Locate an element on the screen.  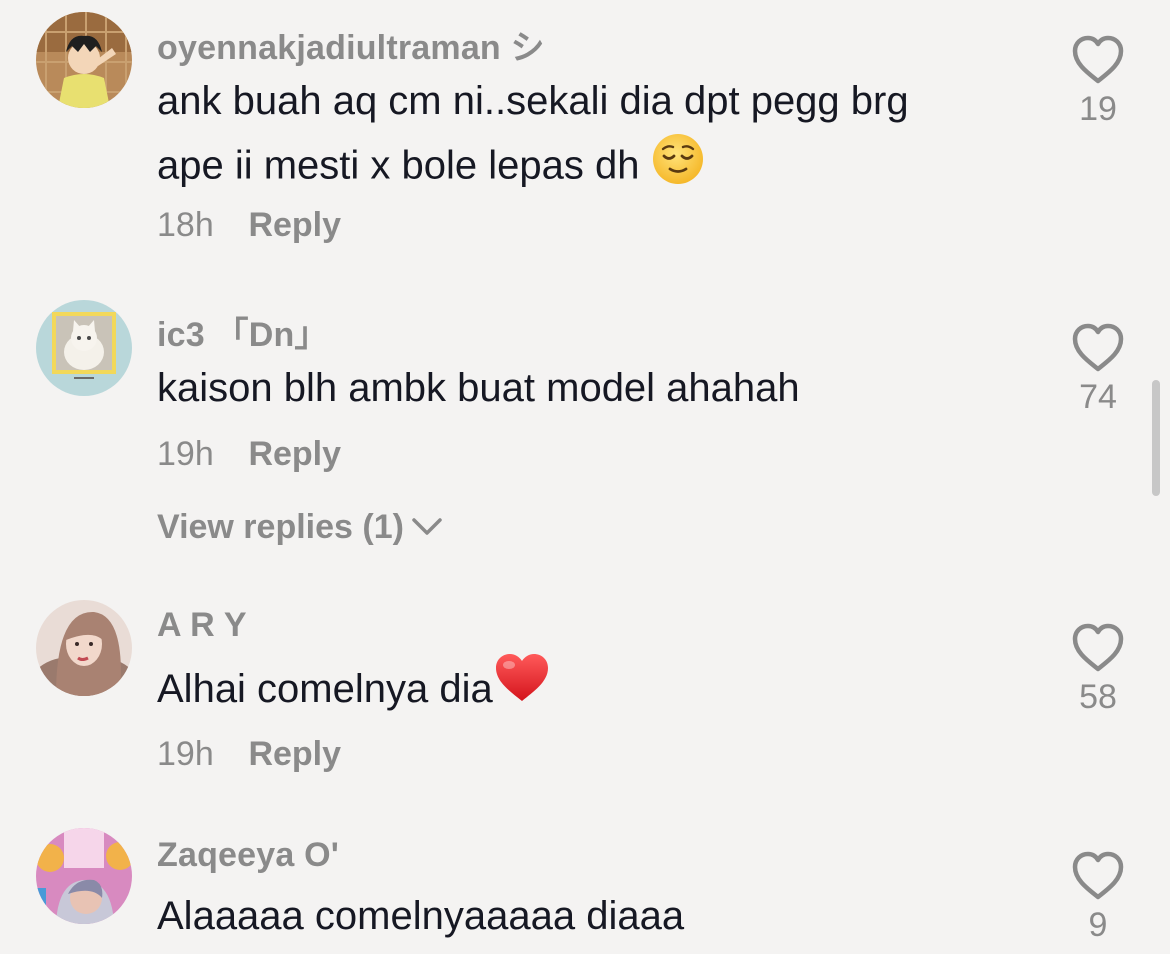
like-button: 19 is located at coordinates (1098, 81).